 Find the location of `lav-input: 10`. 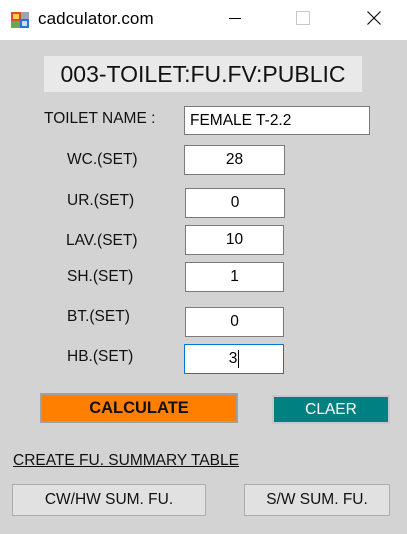

lav-input: 10 is located at coordinates (234, 240).